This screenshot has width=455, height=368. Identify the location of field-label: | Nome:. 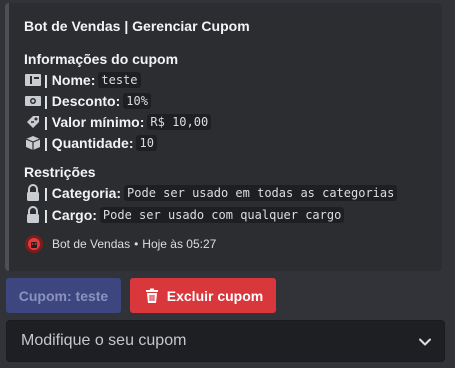
(70, 80).